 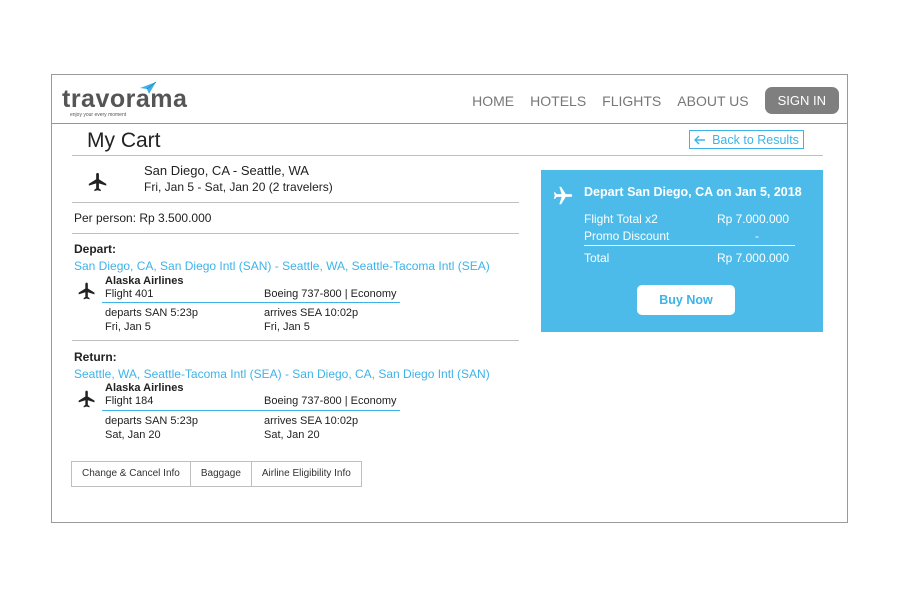 I want to click on tab-airline-eligibility-info: Airline Eligibility Info, so click(x=306, y=474).